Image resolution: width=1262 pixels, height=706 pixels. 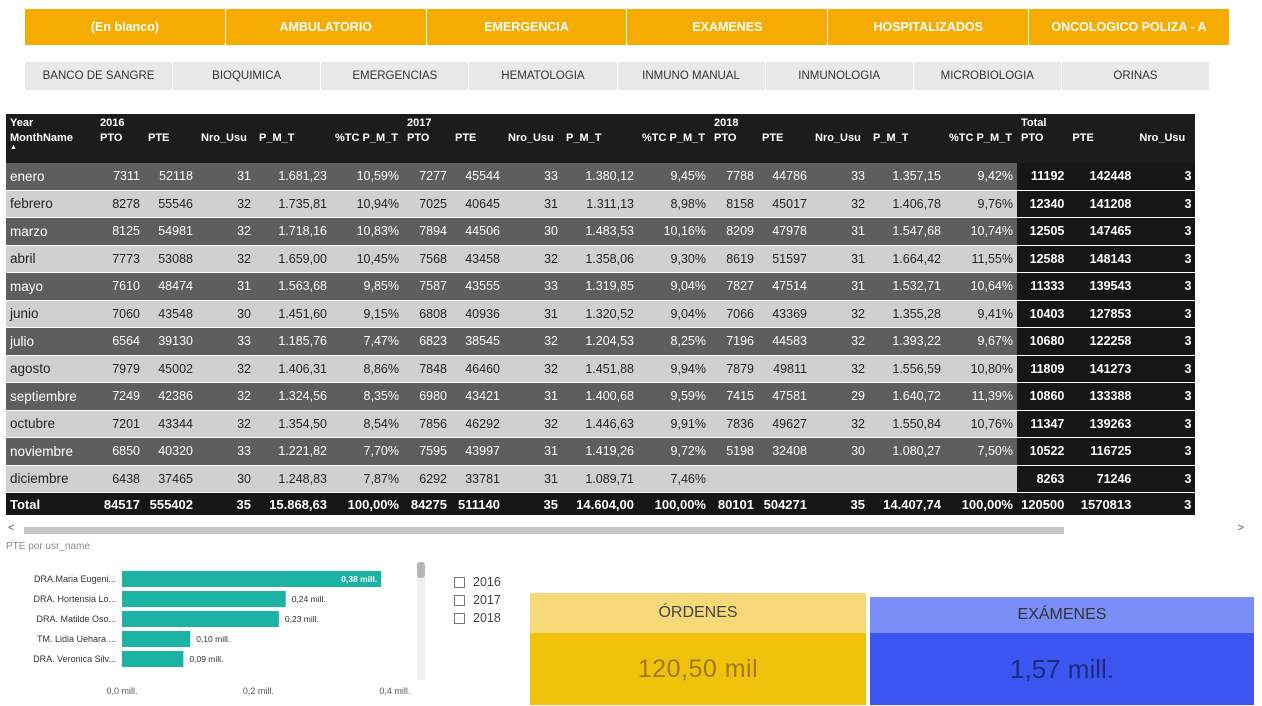 I want to click on chart-scroll-thumb, so click(x=421, y=570).